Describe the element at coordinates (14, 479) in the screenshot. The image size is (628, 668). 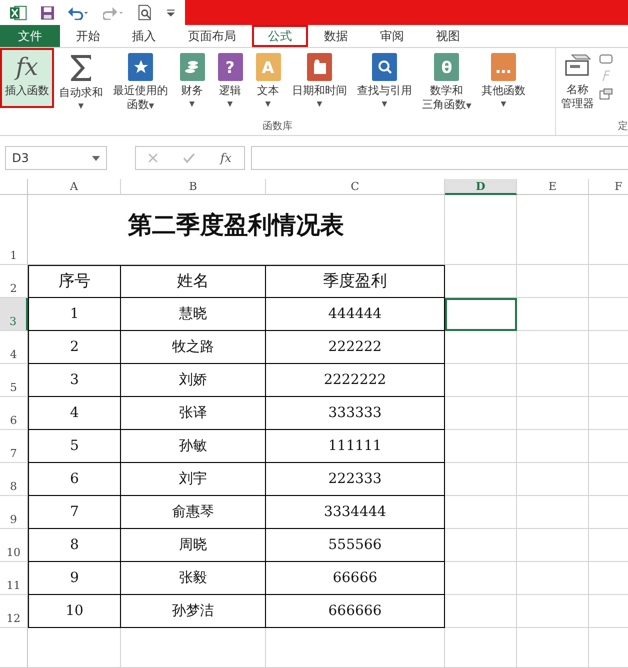
I see `row-header: 8` at that location.